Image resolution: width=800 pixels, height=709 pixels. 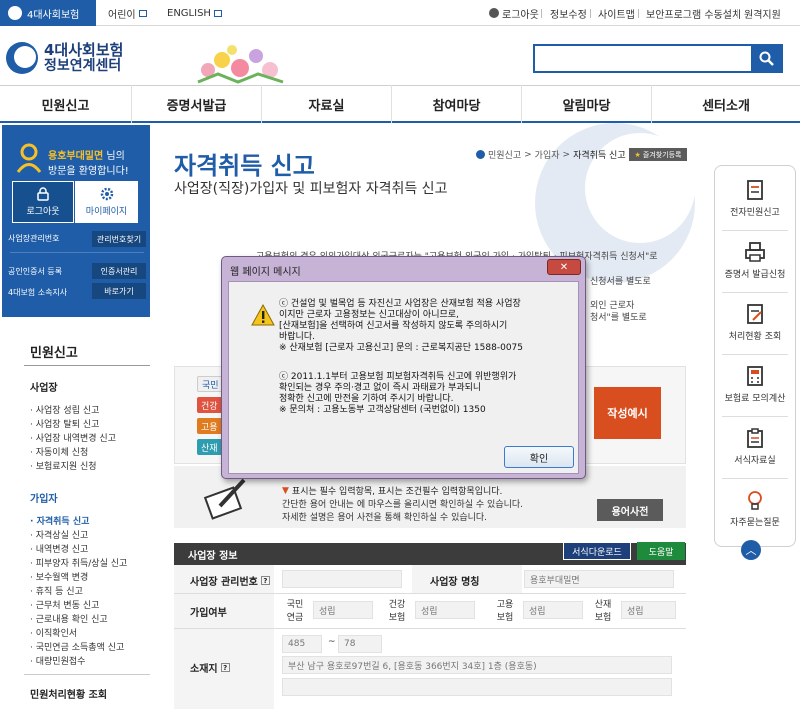 What do you see at coordinates (15, 13) in the screenshot?
I see `logo-mini-icon` at bounding box center [15, 13].